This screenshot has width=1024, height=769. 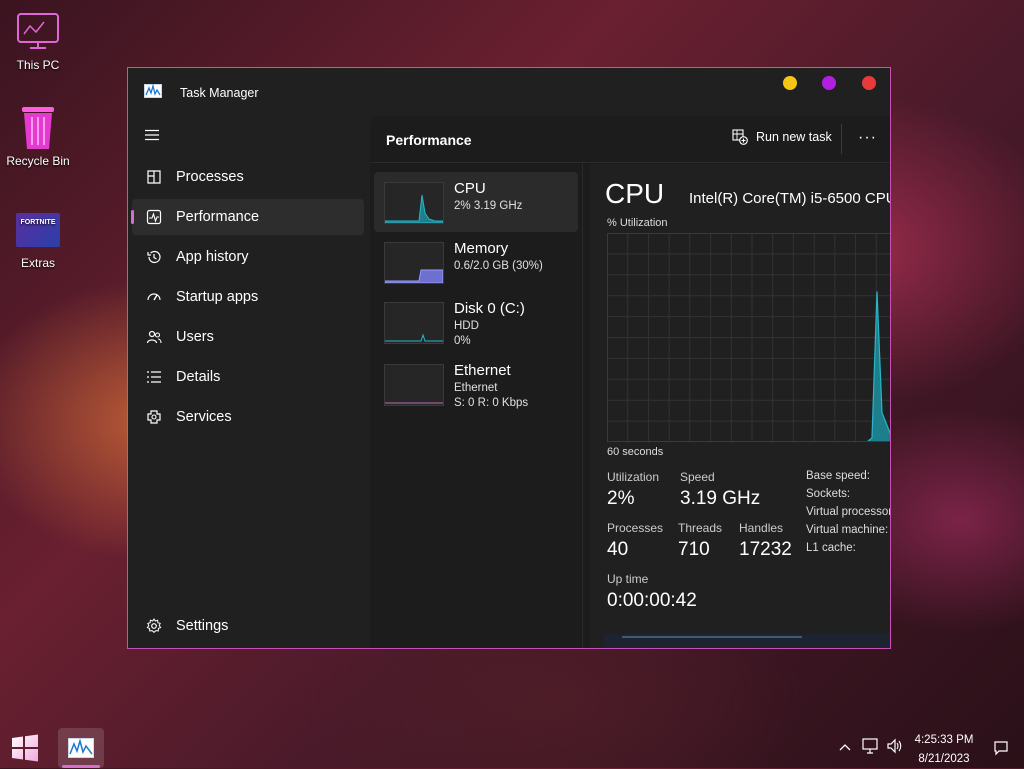 I want to click on resource-item-memory: Memory 0.6/2.0 GB (30%), so click(x=476, y=262).